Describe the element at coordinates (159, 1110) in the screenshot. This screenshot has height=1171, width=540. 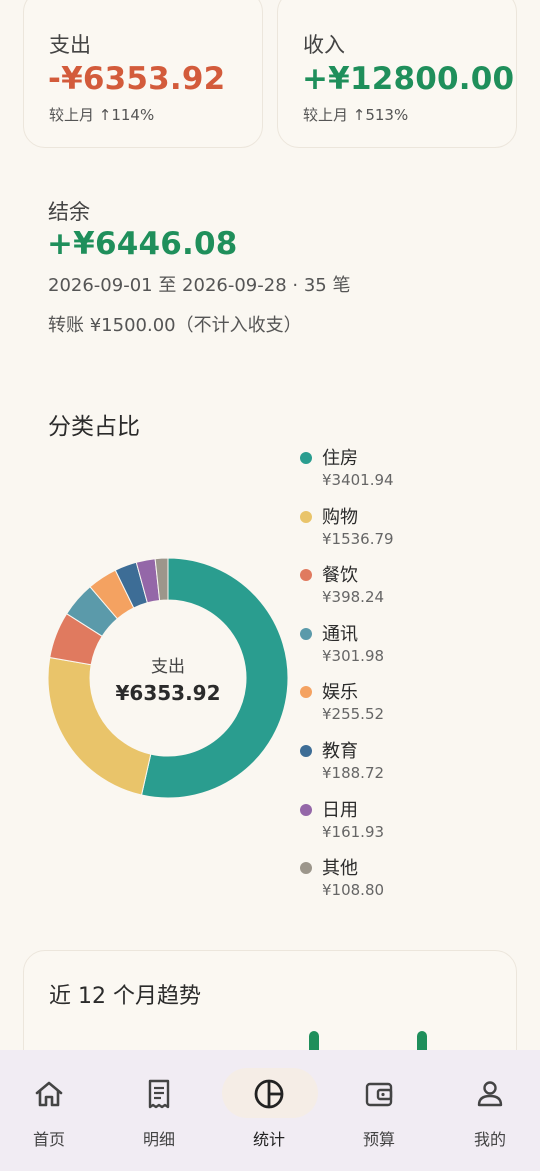
I see `nav-details: 明细` at that location.